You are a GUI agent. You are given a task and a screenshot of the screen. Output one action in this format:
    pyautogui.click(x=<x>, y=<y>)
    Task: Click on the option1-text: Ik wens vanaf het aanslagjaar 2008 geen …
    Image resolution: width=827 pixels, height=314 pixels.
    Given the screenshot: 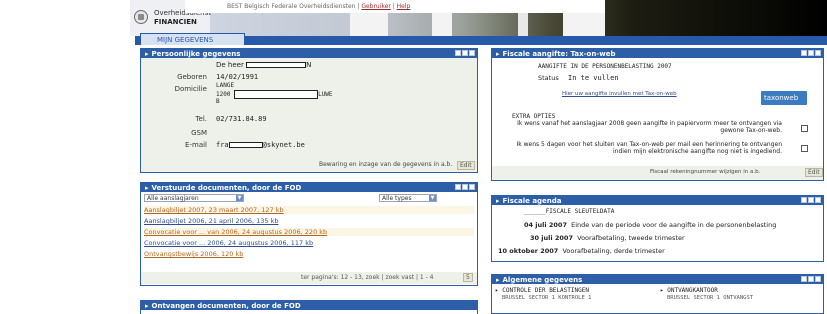 What is the action you would take?
    pyautogui.click(x=649, y=127)
    